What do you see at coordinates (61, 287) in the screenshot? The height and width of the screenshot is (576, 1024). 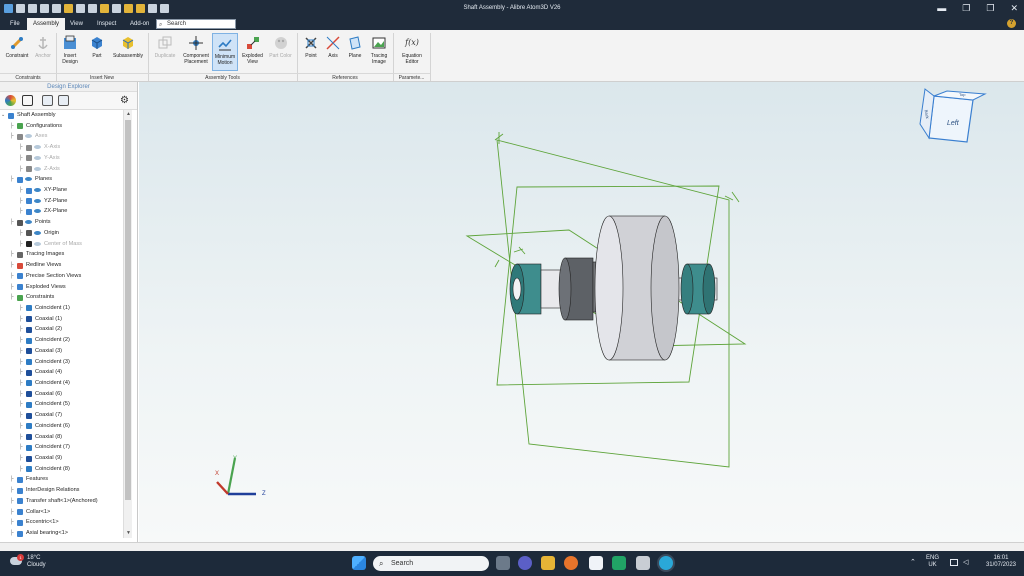 I see `tree-item: ├ Exploded Views` at bounding box center [61, 287].